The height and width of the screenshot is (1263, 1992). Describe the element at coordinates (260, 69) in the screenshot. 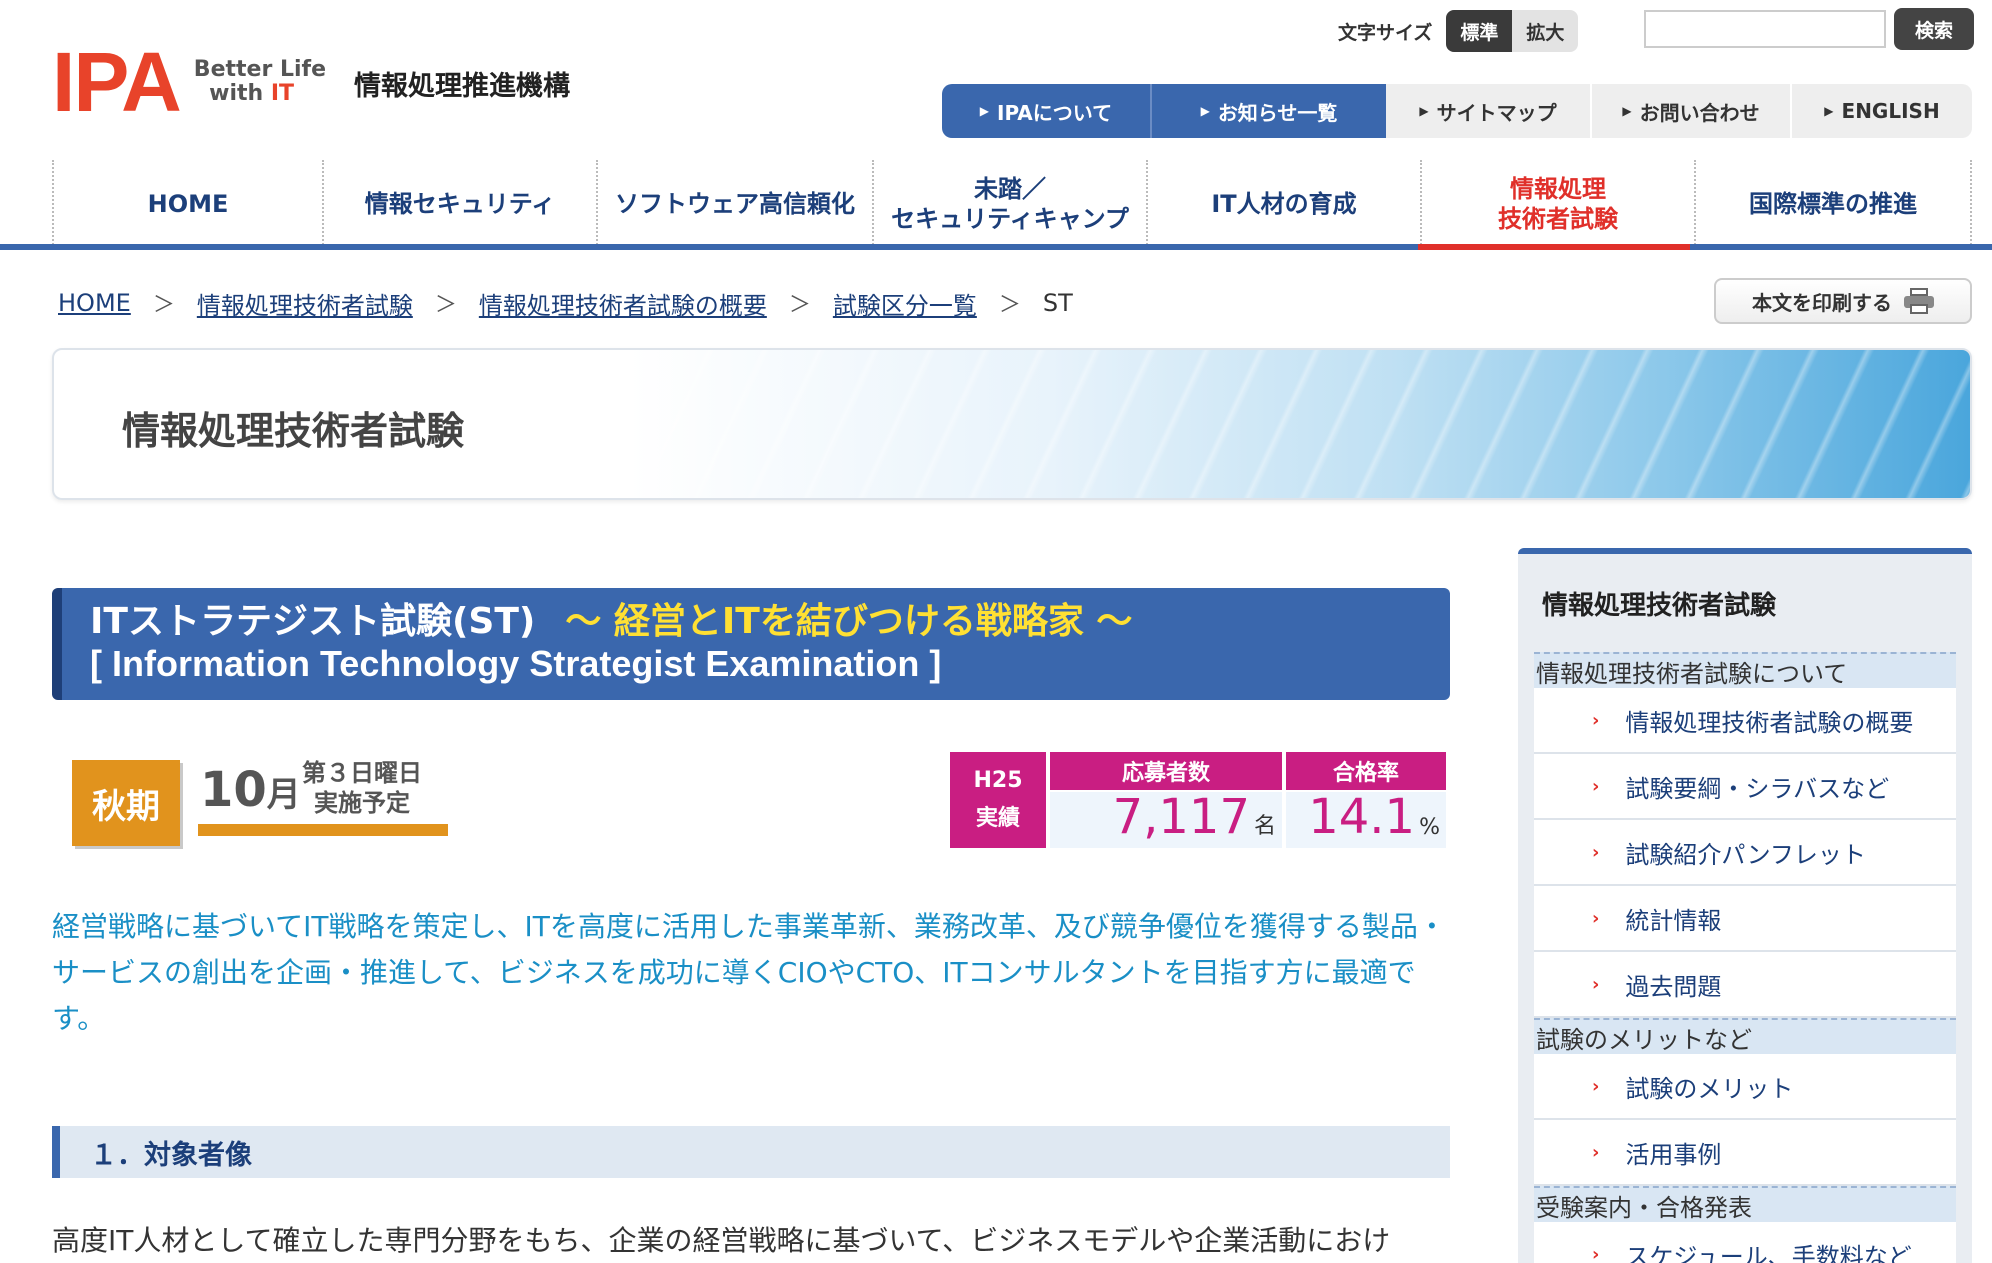

I see `logo-tagline-line1: Better Life` at that location.